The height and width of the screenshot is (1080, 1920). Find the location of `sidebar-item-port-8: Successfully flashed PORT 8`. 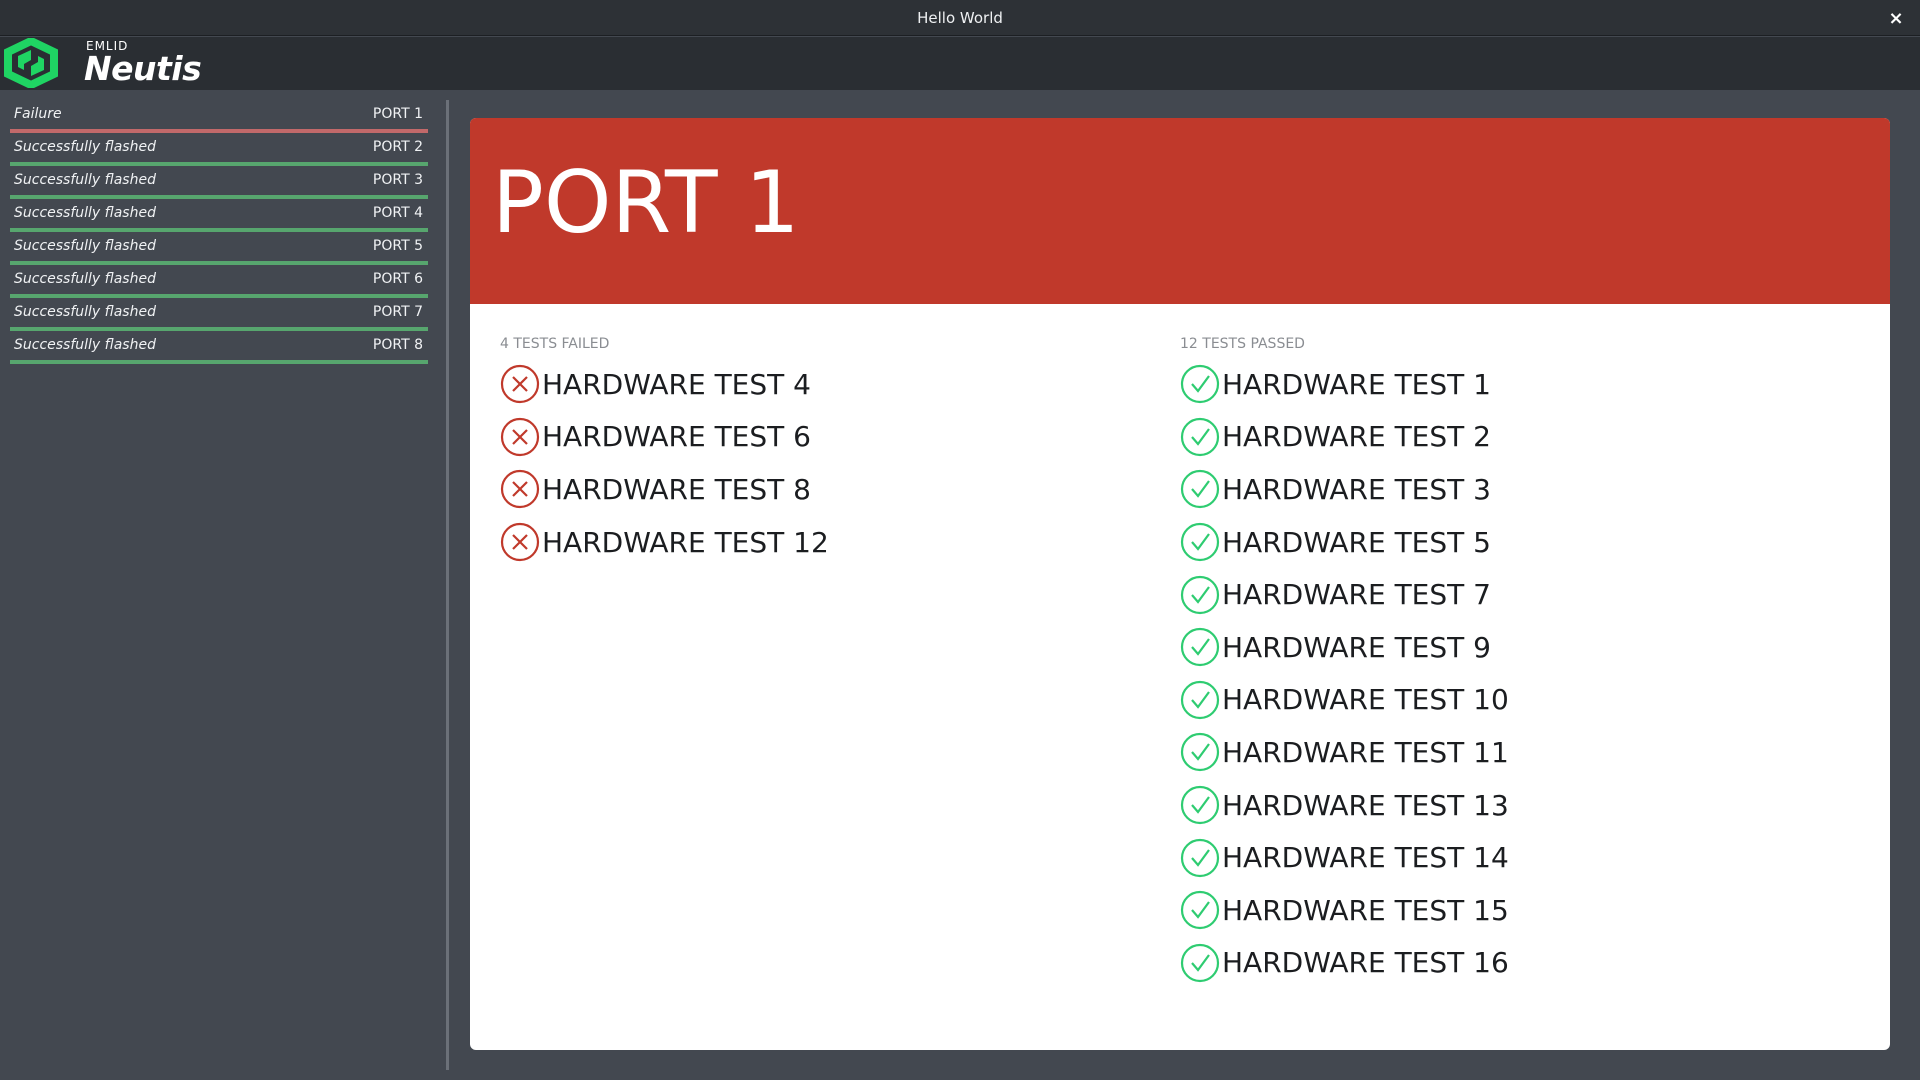

sidebar-item-port-8: Successfully flashed PORT 8 is located at coordinates (219, 347).